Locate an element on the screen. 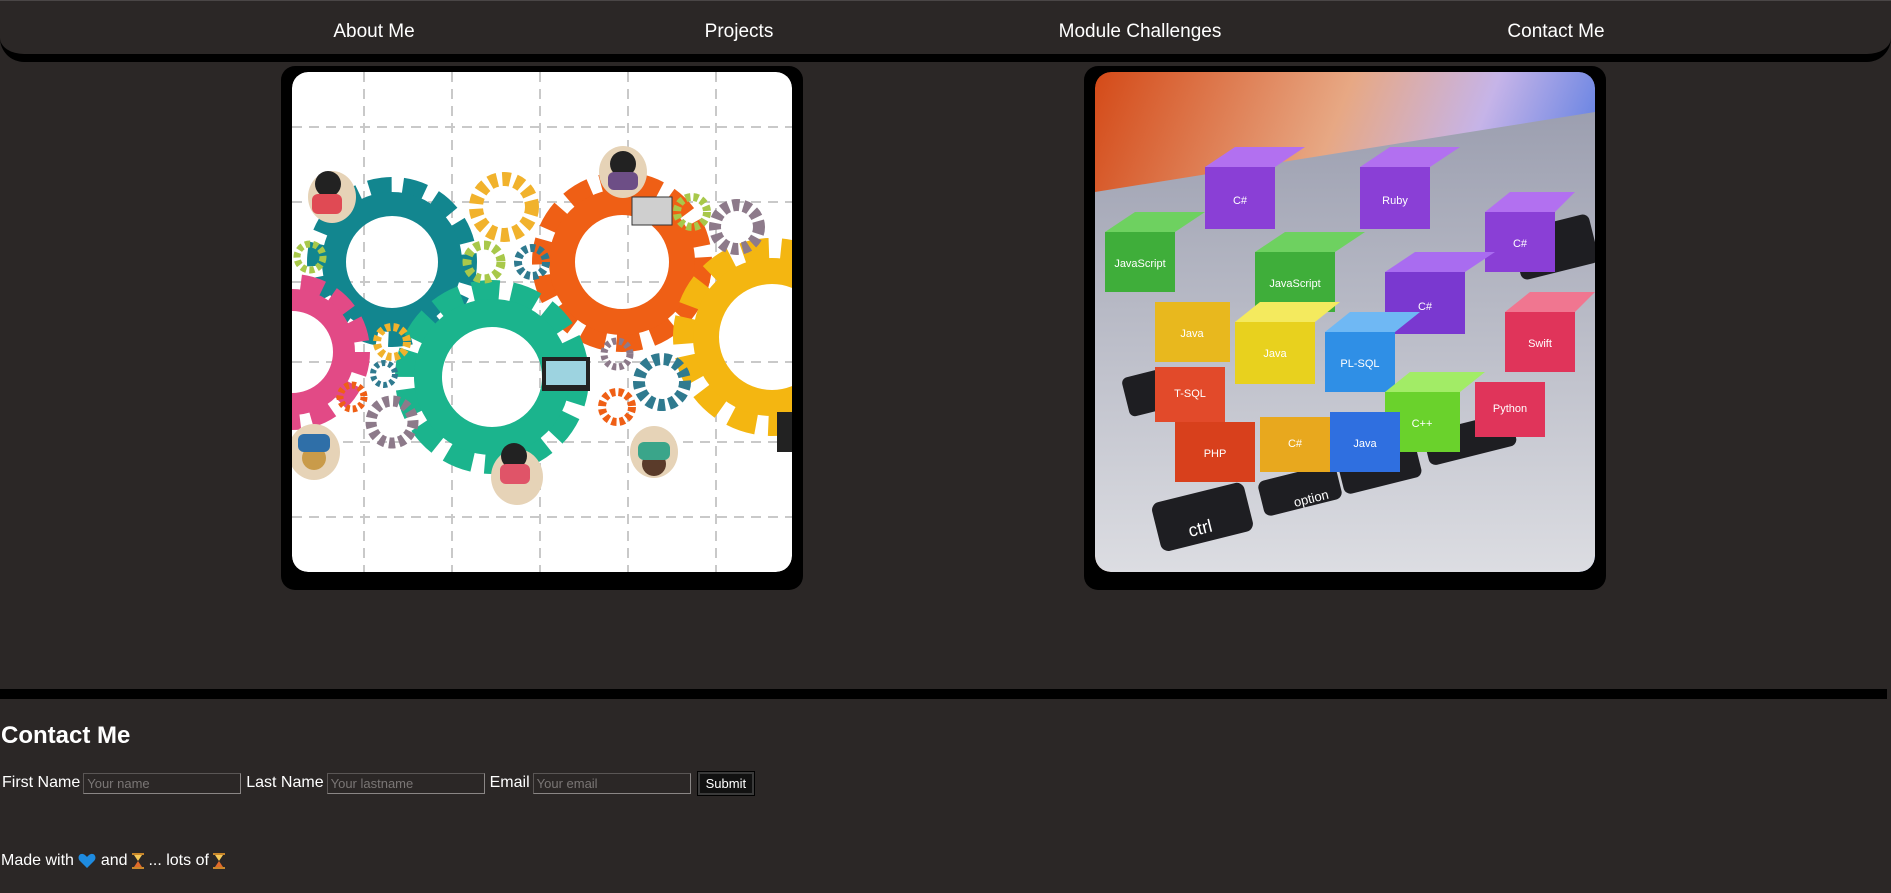  blue-heart-icon is located at coordinates (87, 860).